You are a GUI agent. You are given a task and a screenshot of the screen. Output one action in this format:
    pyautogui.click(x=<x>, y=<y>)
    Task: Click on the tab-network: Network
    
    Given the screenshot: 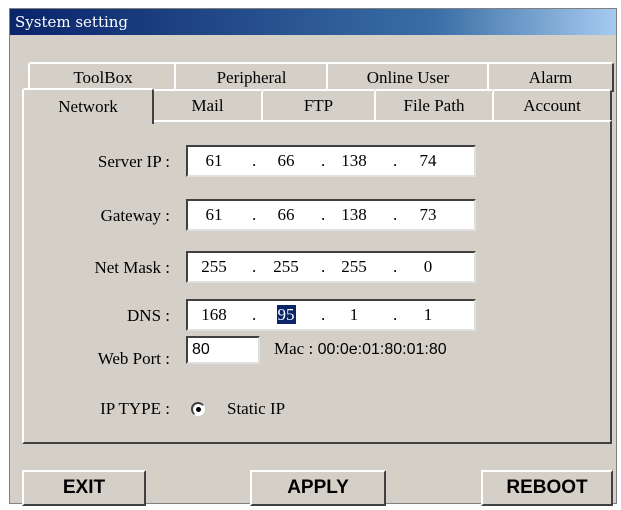 What is the action you would take?
    pyautogui.click(x=88, y=106)
    